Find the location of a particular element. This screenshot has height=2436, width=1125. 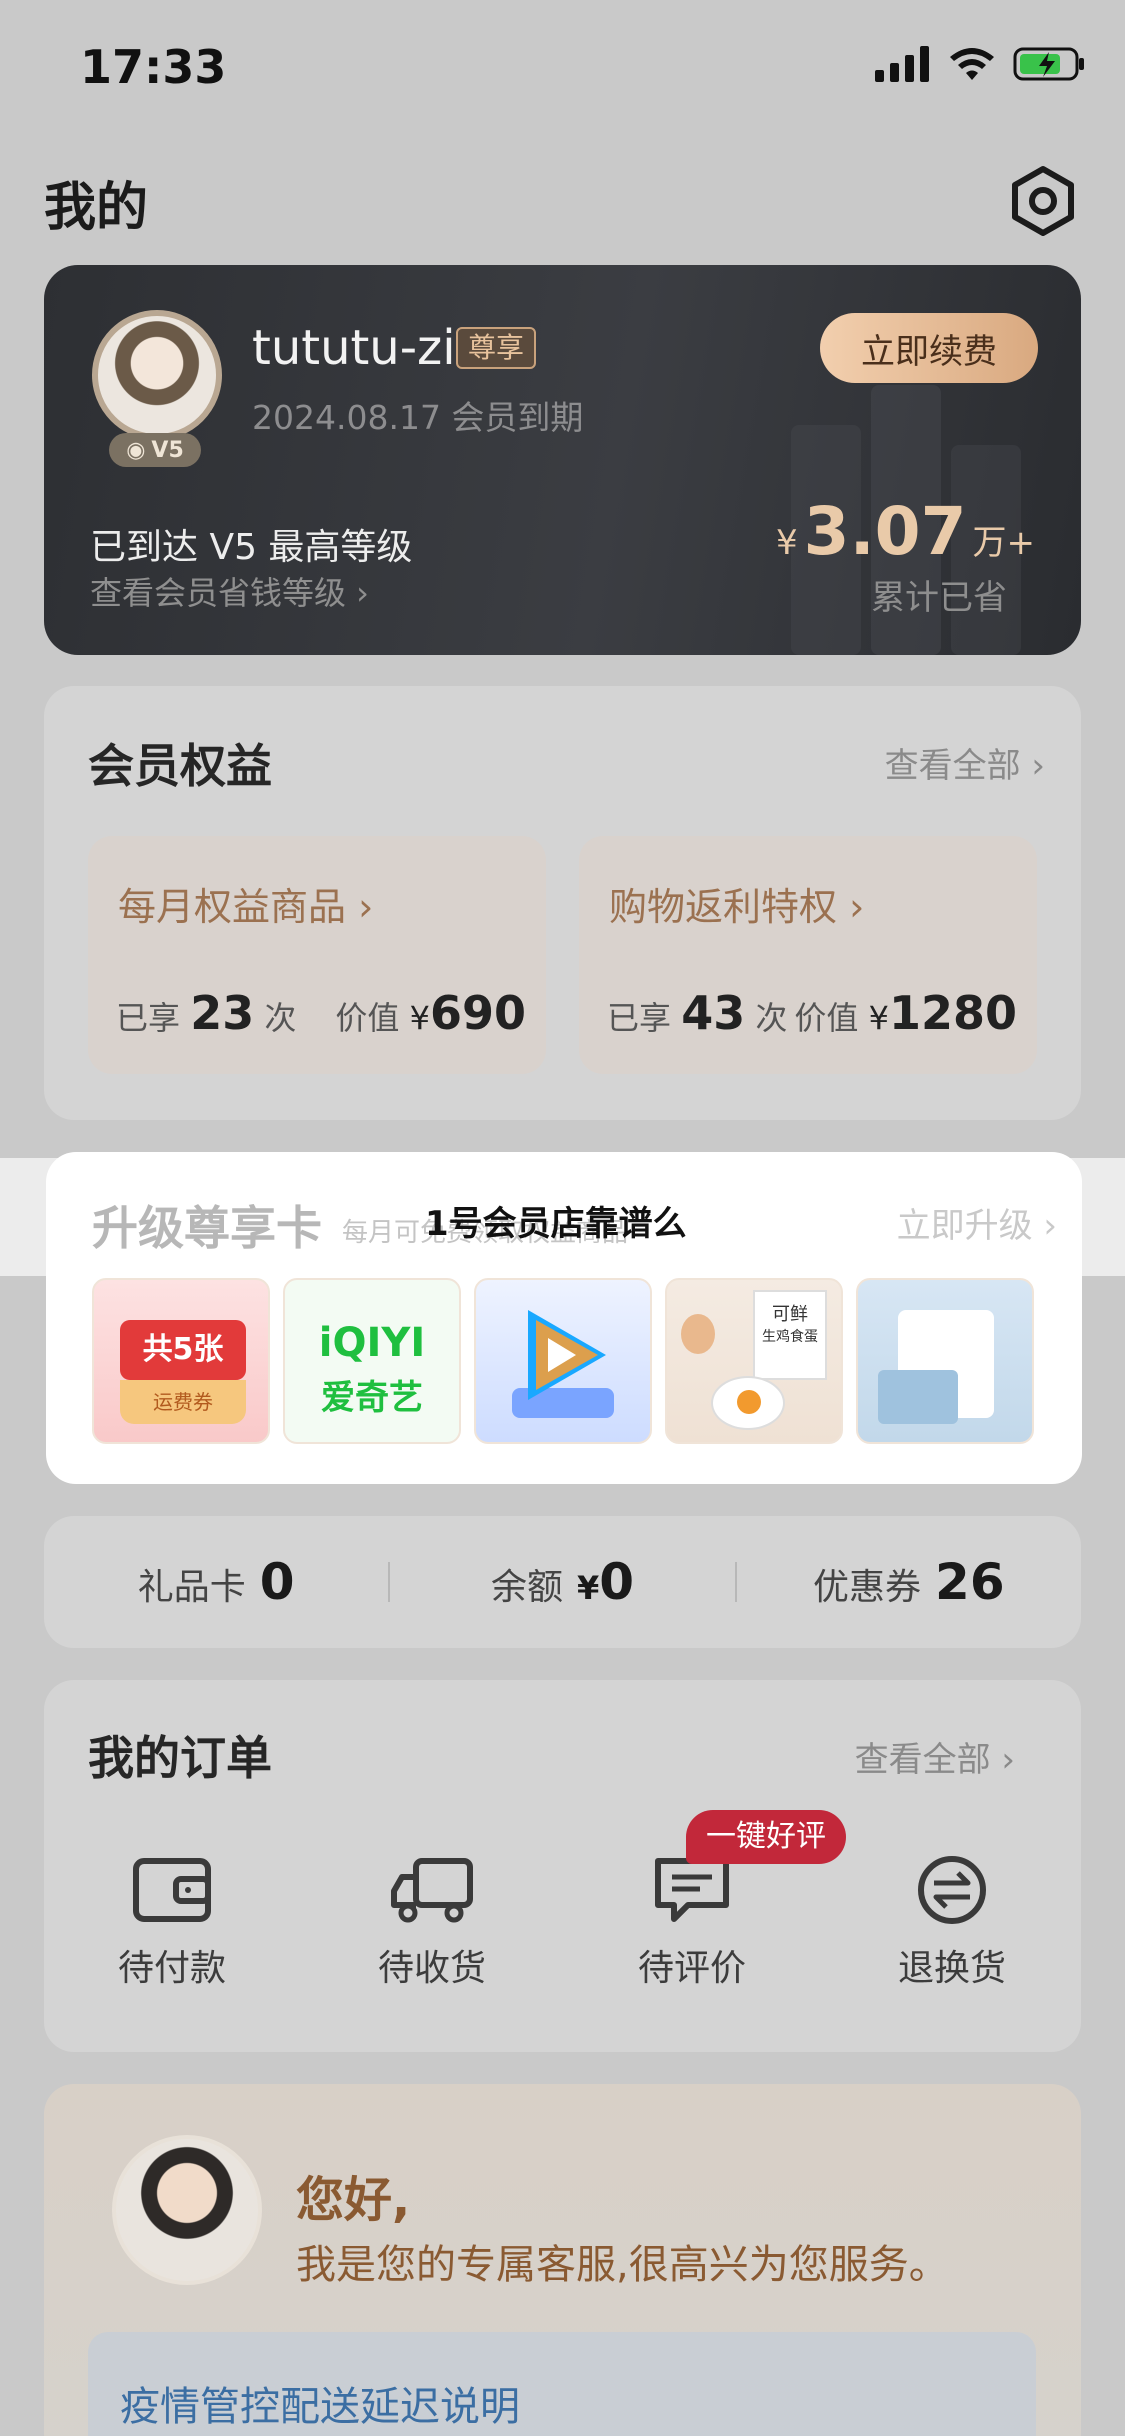

product-box-icon is located at coordinates (918, 1397).